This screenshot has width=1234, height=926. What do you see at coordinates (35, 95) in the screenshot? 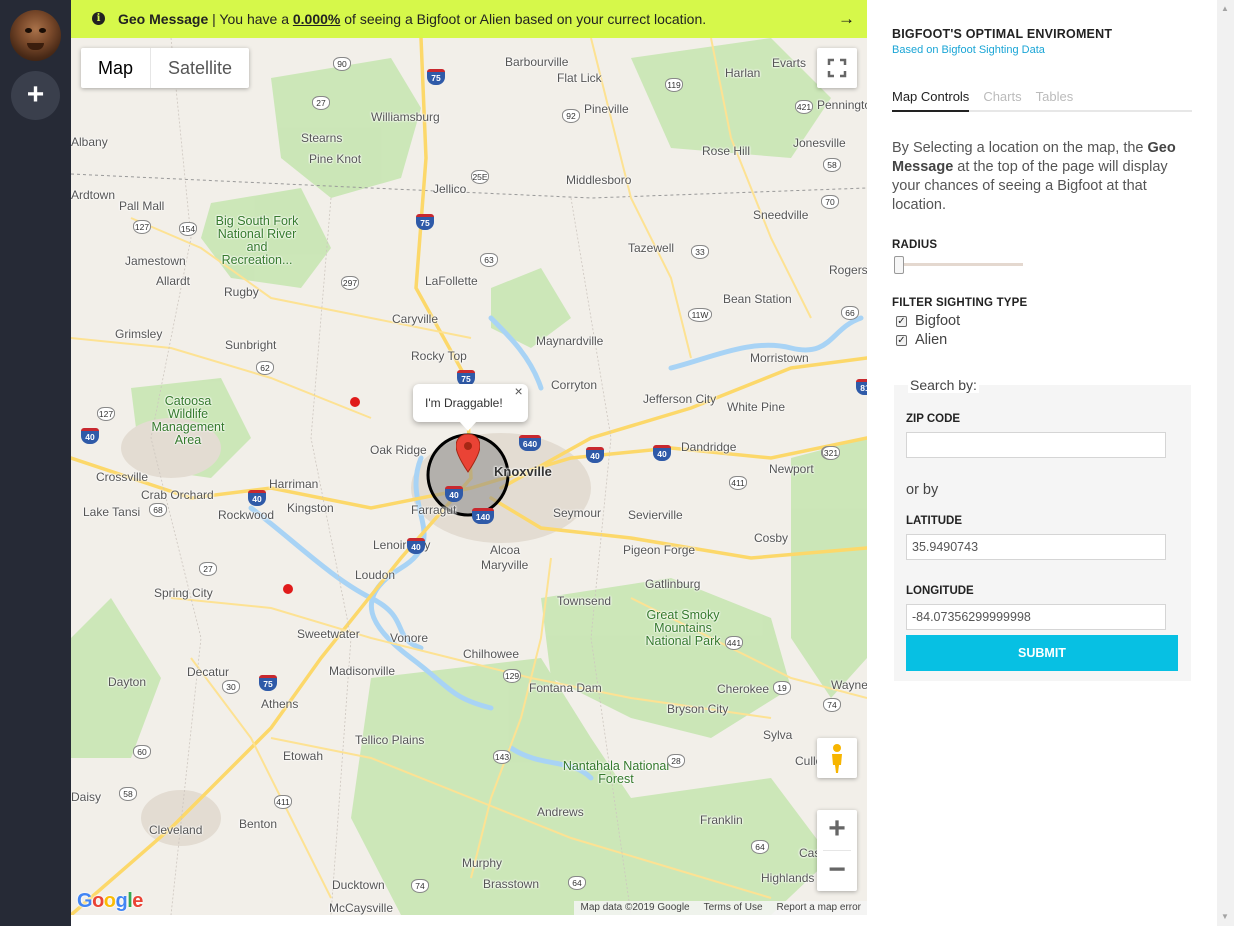
I see `add-button: +` at bounding box center [35, 95].